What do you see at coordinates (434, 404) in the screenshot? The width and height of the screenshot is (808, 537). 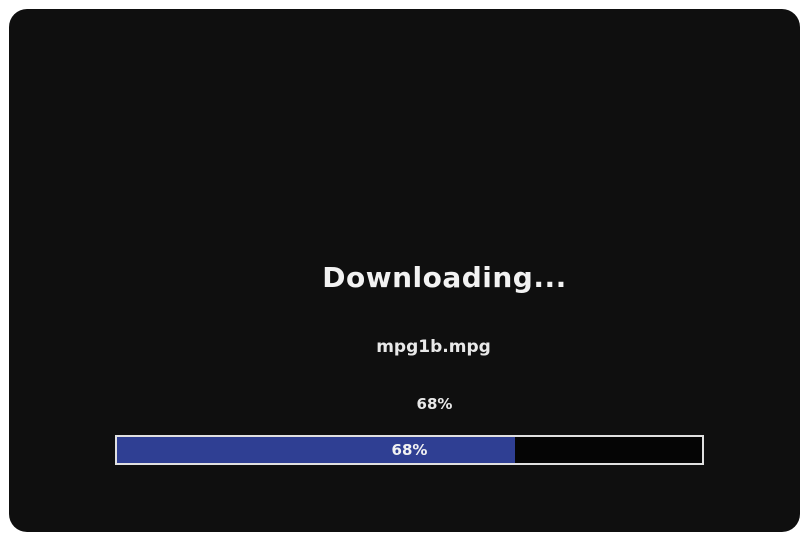 I see `progress-percent-text: 68%` at bounding box center [434, 404].